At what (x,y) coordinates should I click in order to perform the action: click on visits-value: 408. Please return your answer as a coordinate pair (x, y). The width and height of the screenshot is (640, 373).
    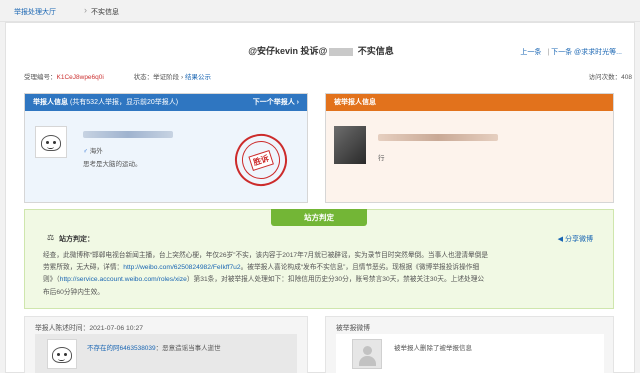
    Looking at the image, I should click on (626, 77).